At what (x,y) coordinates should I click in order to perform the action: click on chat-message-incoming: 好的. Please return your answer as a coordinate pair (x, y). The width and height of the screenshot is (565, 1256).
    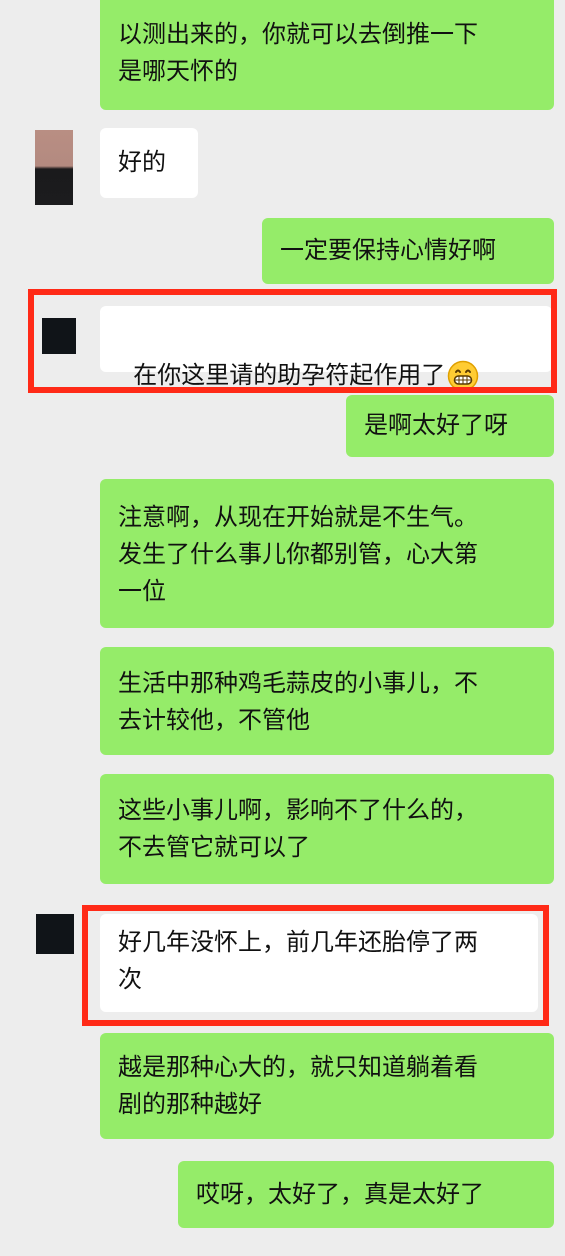
    Looking at the image, I should click on (149, 163).